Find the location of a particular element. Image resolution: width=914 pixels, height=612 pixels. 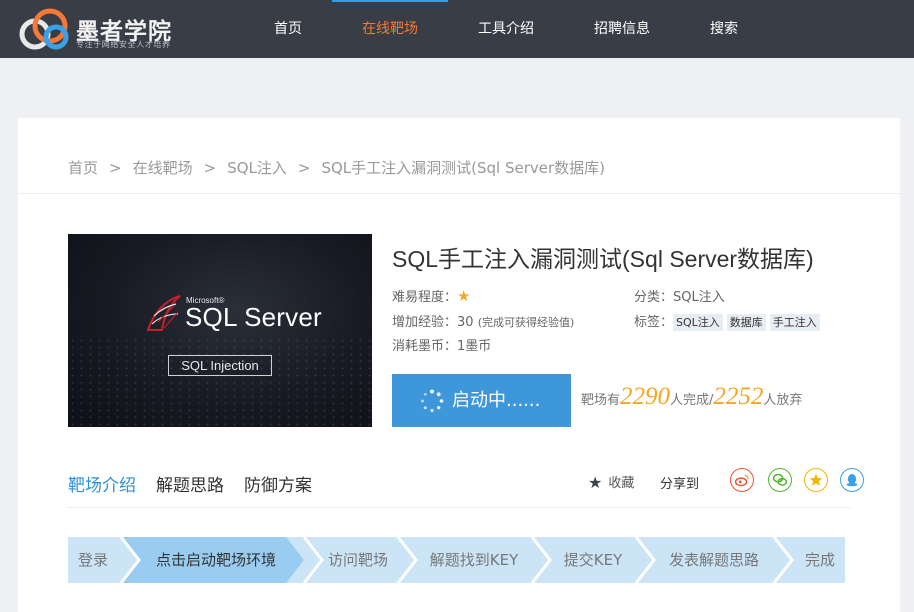

content-tabs: 靶场介绍 解题思路 防御方案 is located at coordinates (200, 483).